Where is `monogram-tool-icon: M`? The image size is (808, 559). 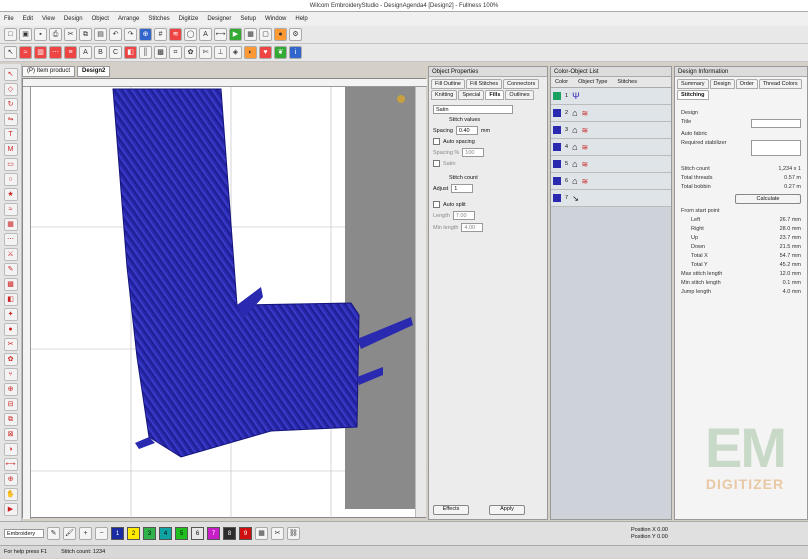
monogram-tool-icon: M is located at coordinates (10, 149).